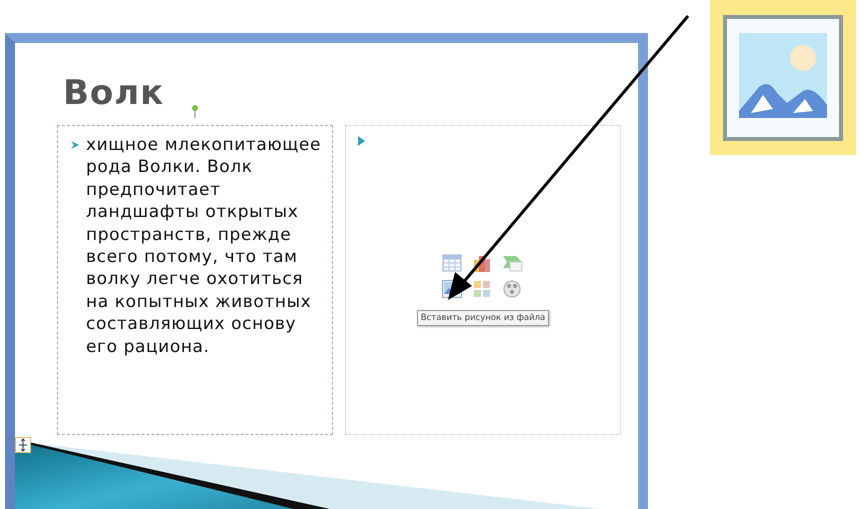 This screenshot has width=861, height=509. I want to click on tooltip: Вставить рисунок из файла, so click(483, 318).